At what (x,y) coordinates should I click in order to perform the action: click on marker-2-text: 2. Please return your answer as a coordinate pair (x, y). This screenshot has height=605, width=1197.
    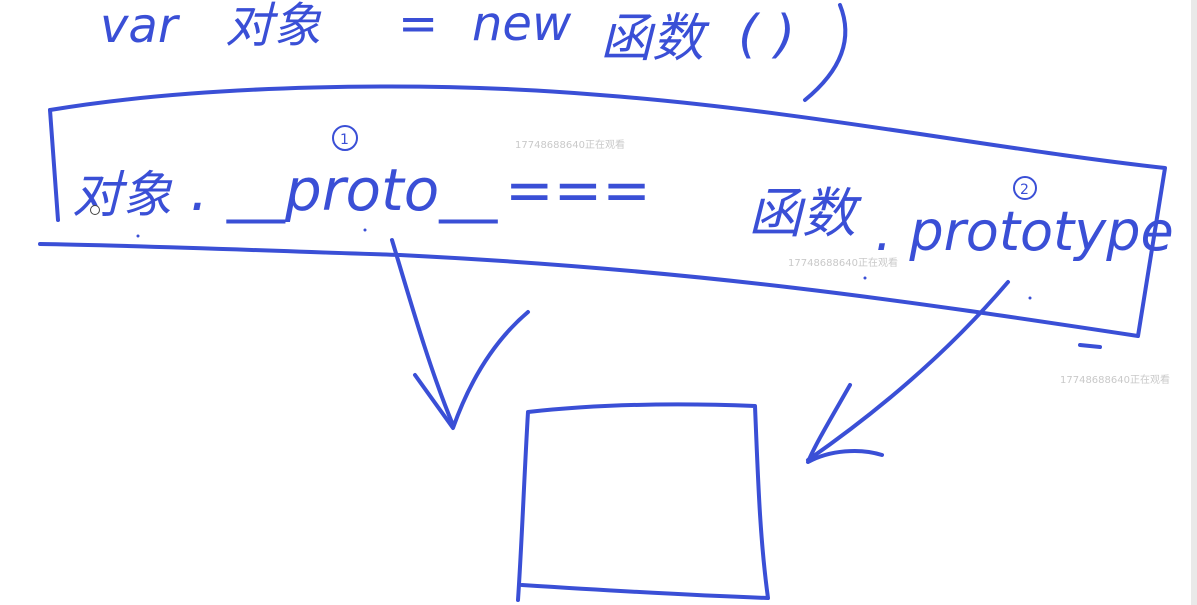
    Looking at the image, I should click on (1024, 190).